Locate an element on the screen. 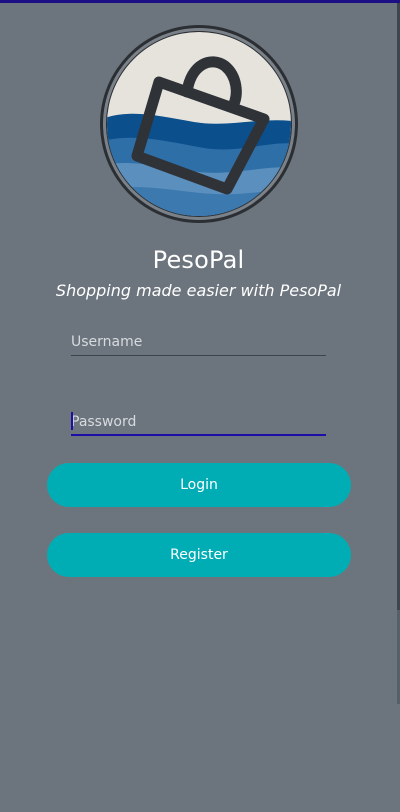 The image size is (400, 812). app-title: PesoPal is located at coordinates (198, 260).